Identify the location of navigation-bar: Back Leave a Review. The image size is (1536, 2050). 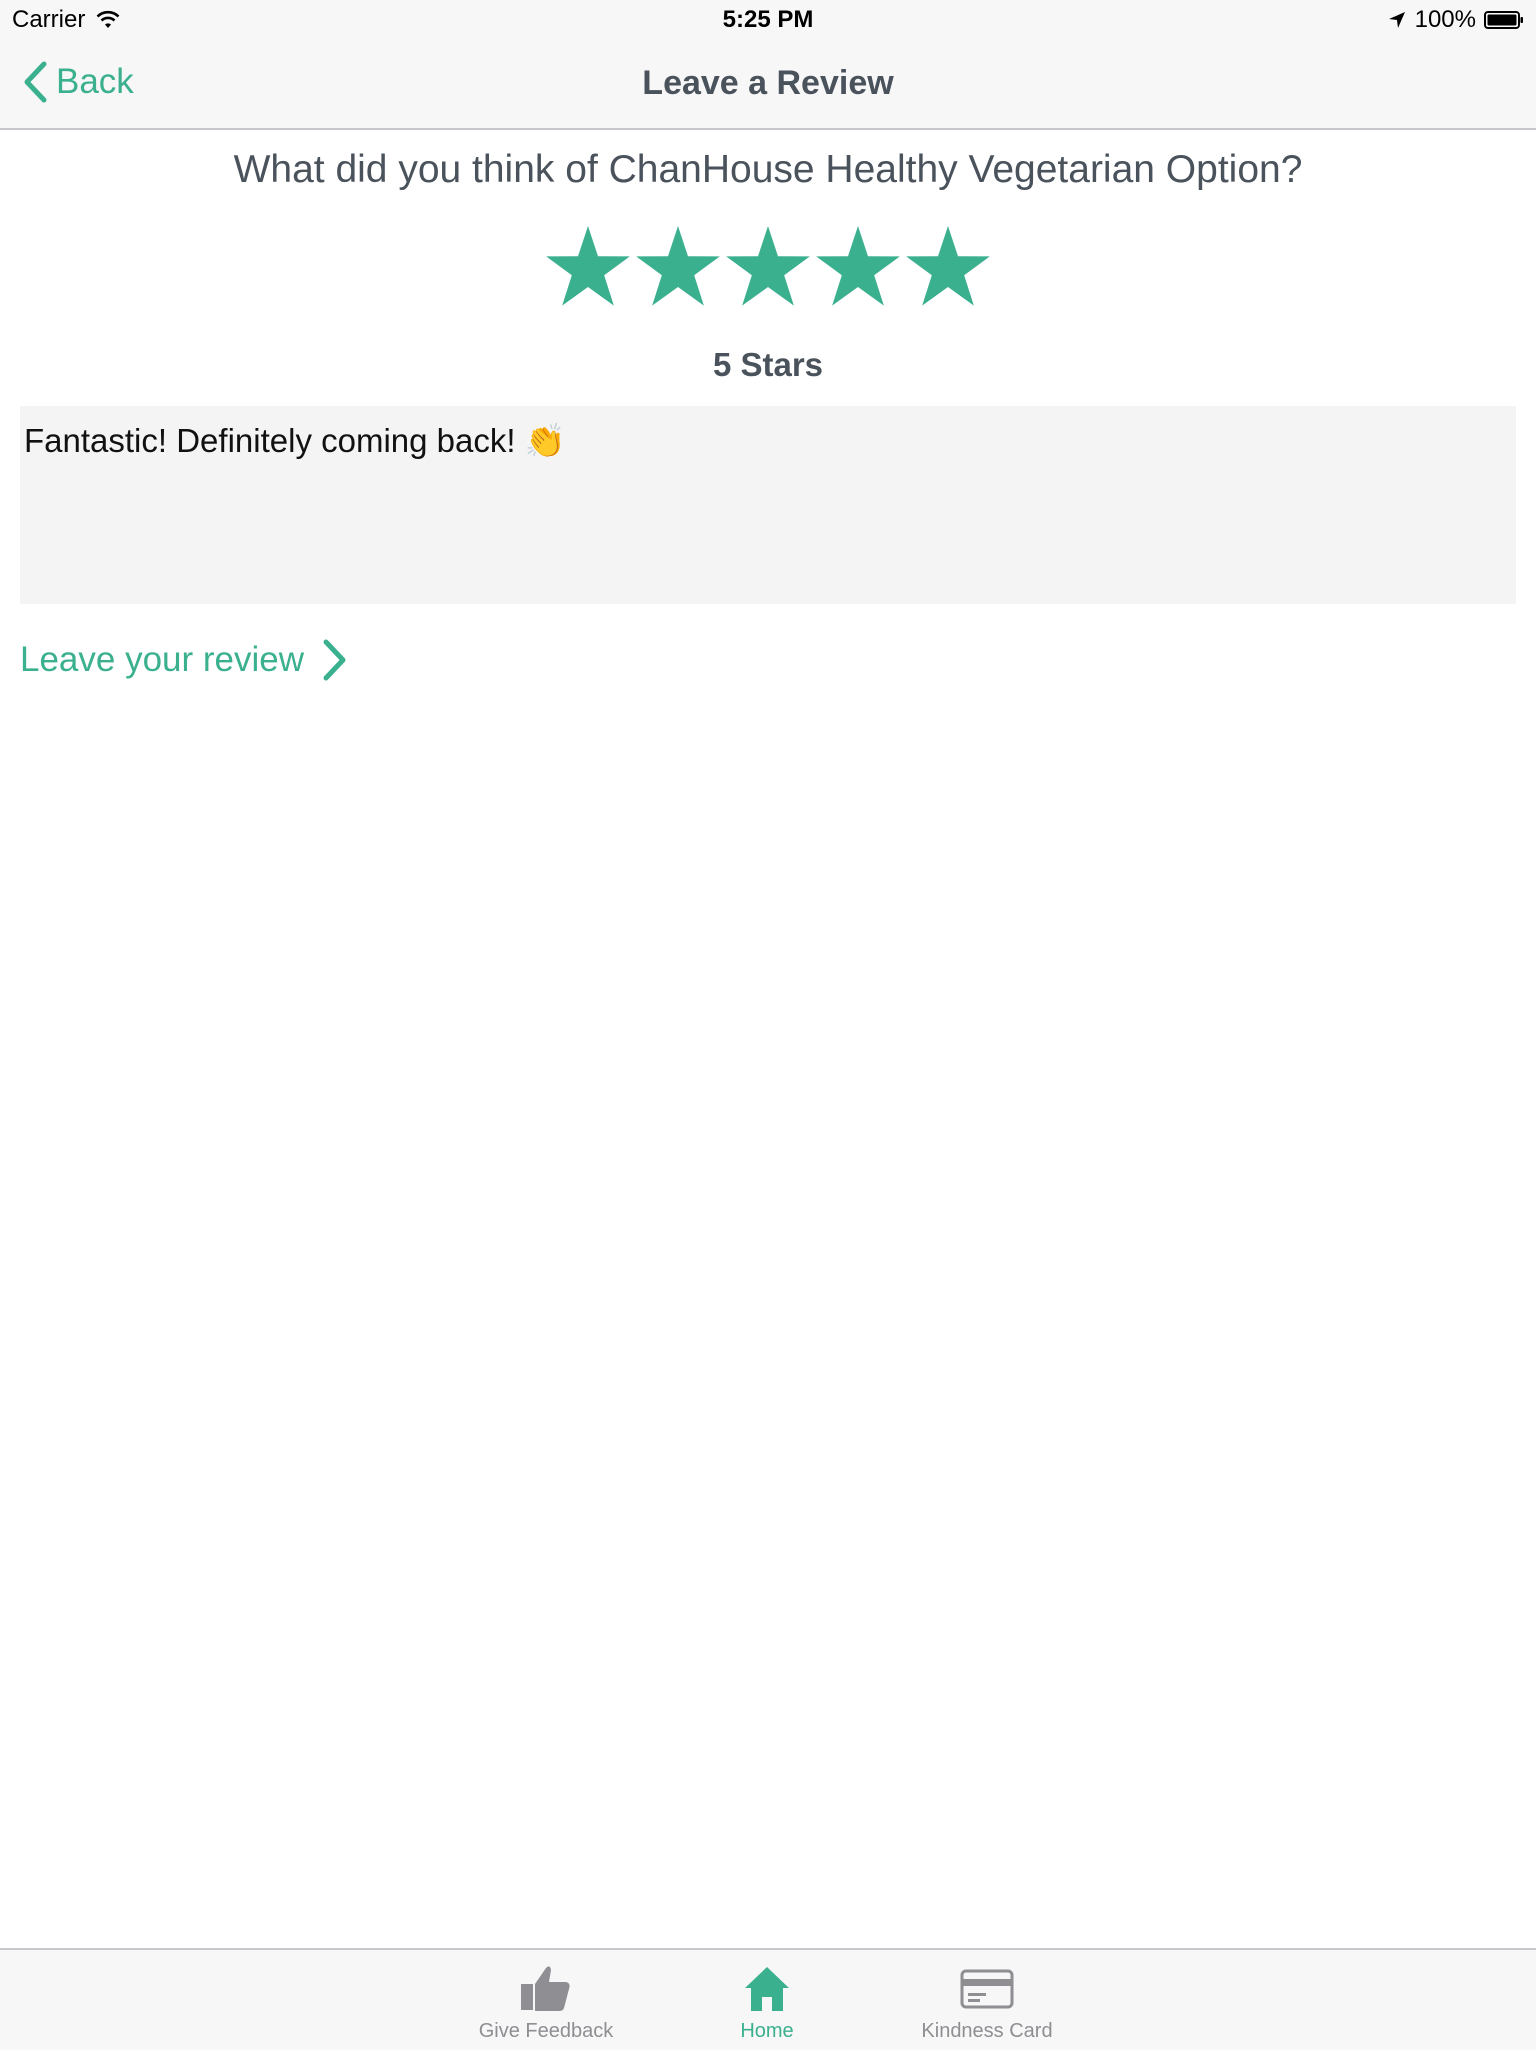
(768, 85).